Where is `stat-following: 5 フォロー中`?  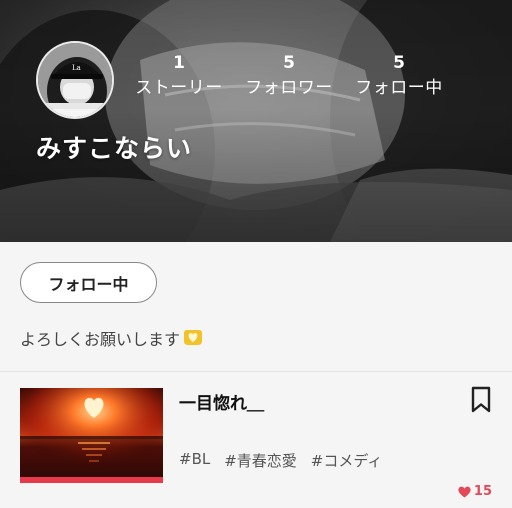 stat-following: 5 フォロー中 is located at coordinates (399, 76).